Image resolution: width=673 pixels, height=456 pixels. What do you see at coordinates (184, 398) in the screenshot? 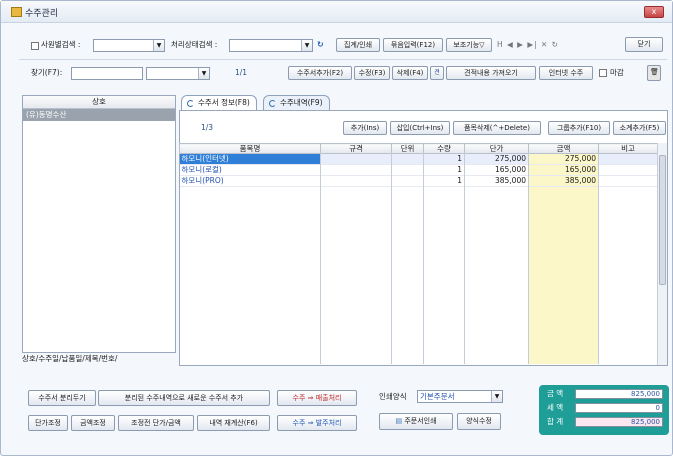
I see `new-order-from-split-button: 분리된 수주내역으로 새로운 수주서 추가` at bounding box center [184, 398].